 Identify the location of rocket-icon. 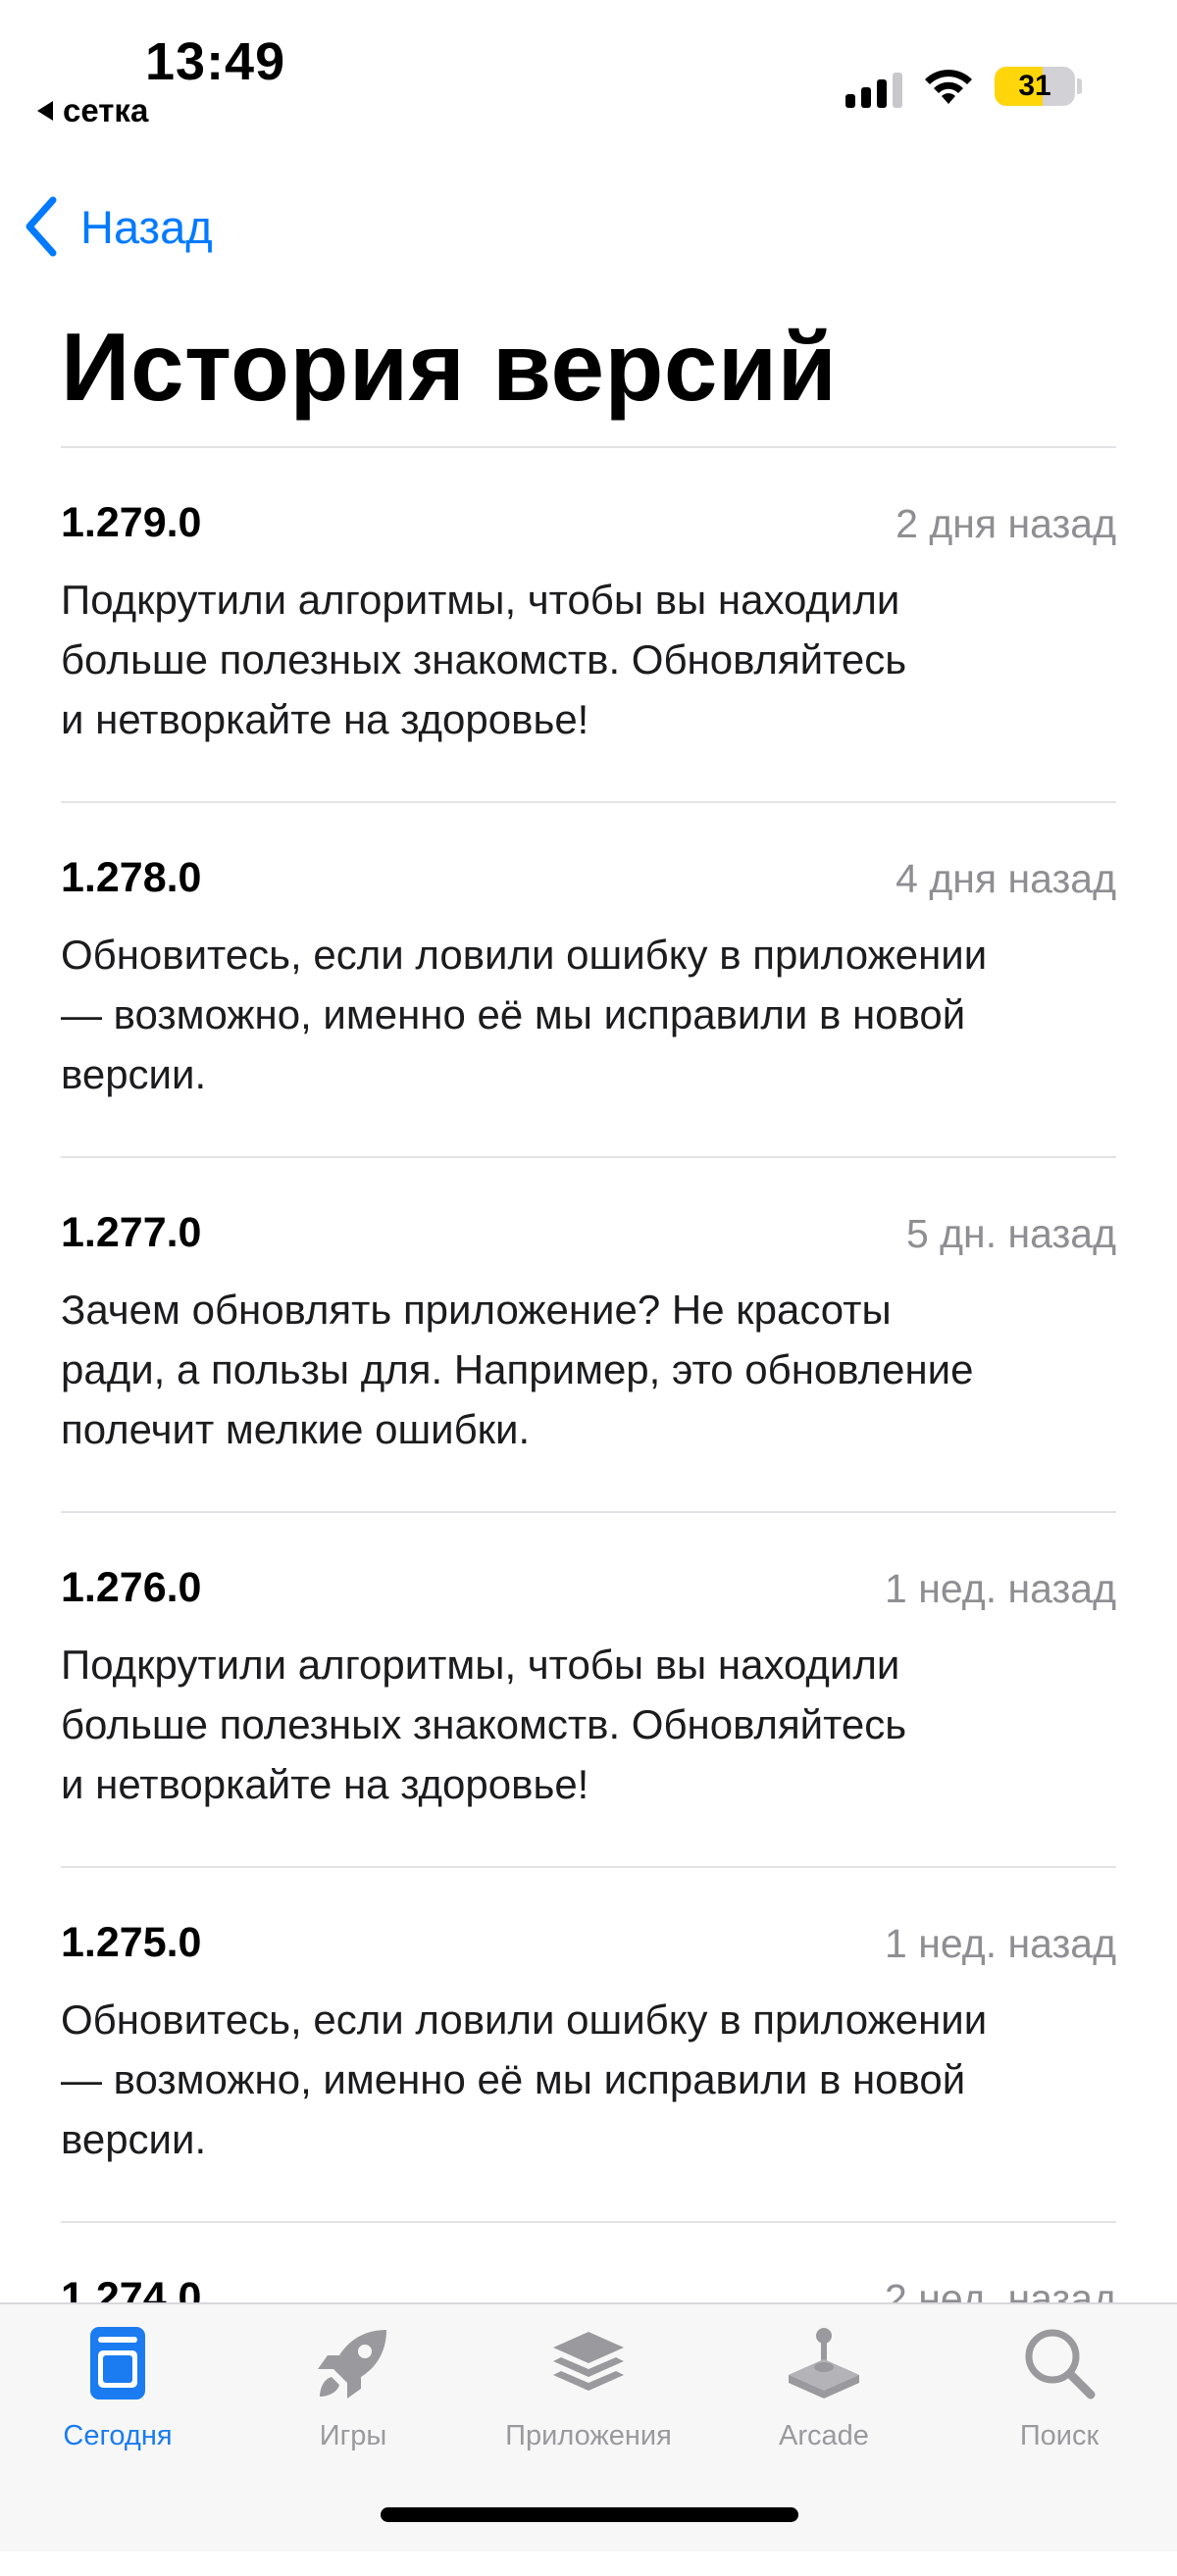
(353, 2363).